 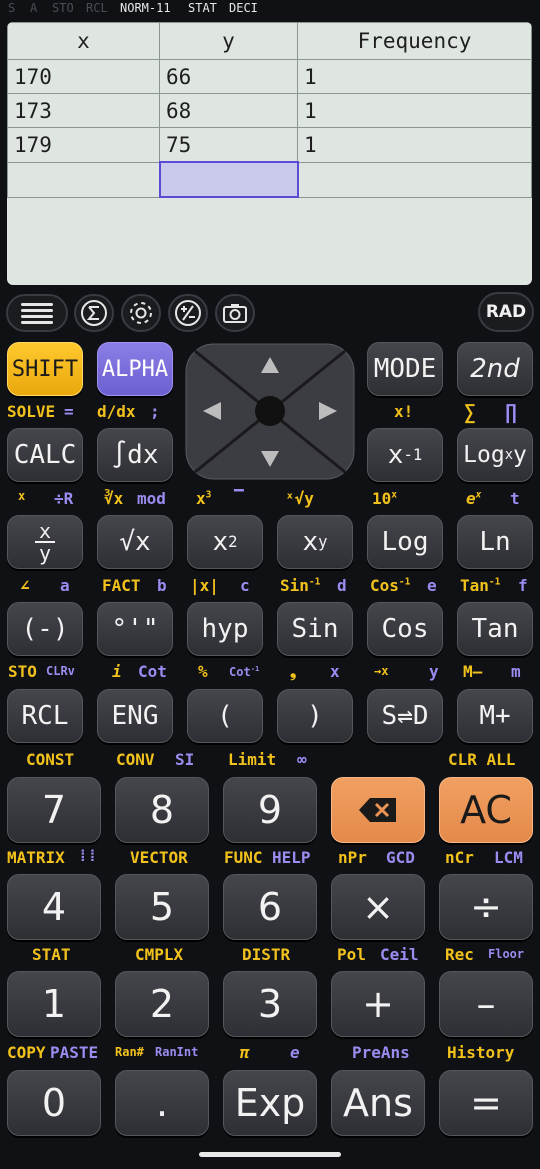 I want to click on matrix-grid-icon: ⁞⁞, so click(x=88, y=855).